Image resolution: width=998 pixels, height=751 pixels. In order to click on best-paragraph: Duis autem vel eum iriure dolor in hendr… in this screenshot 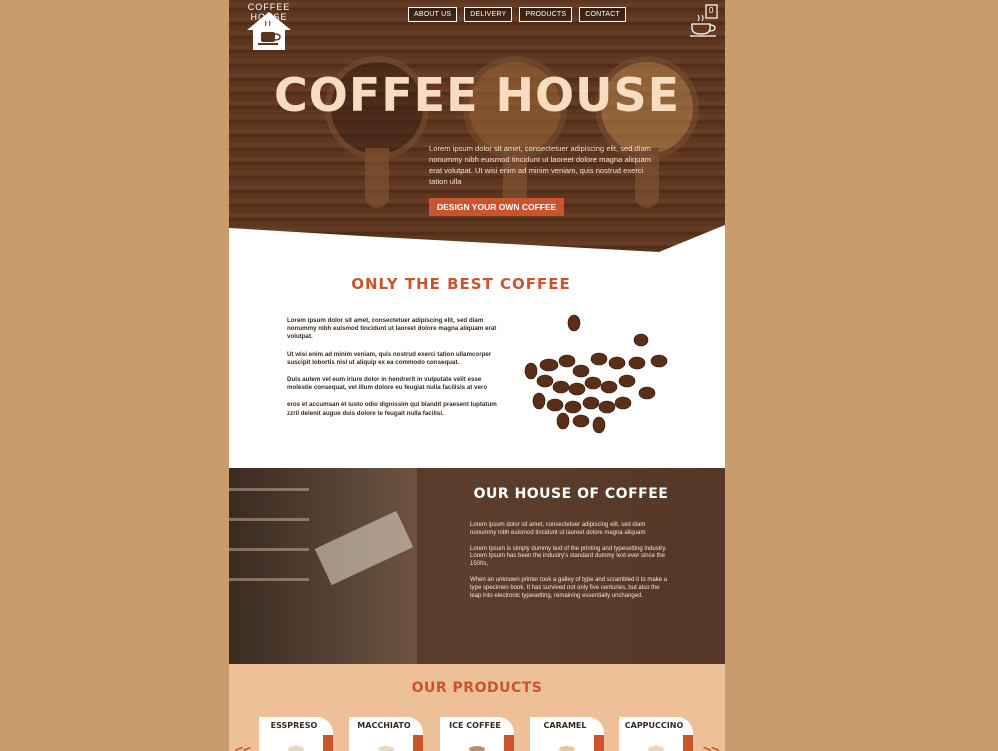, I will do `click(387, 384)`.